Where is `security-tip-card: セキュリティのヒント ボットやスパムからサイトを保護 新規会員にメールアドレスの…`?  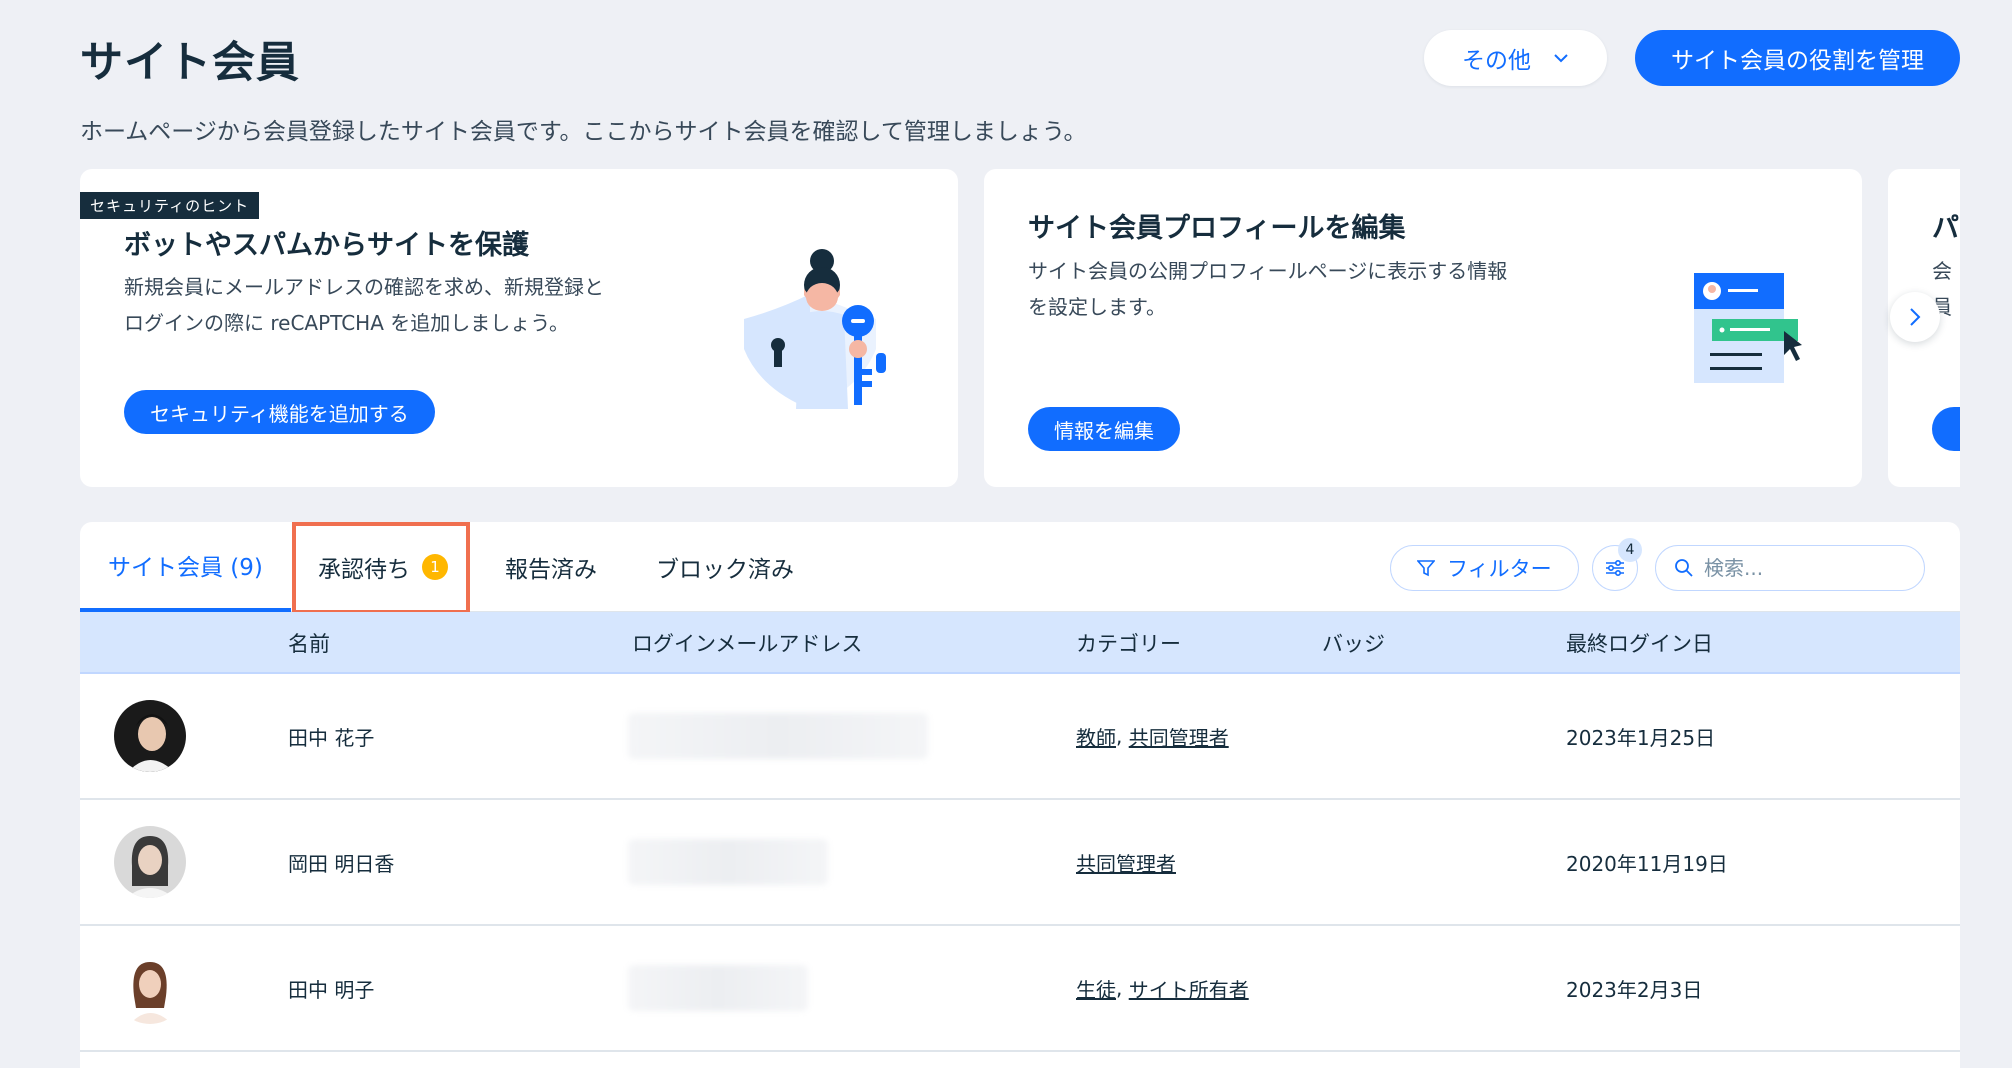 security-tip-card: セキュリティのヒント ボットやスパムからサイトを保護 新規会員にメールアドレスの… is located at coordinates (519, 328).